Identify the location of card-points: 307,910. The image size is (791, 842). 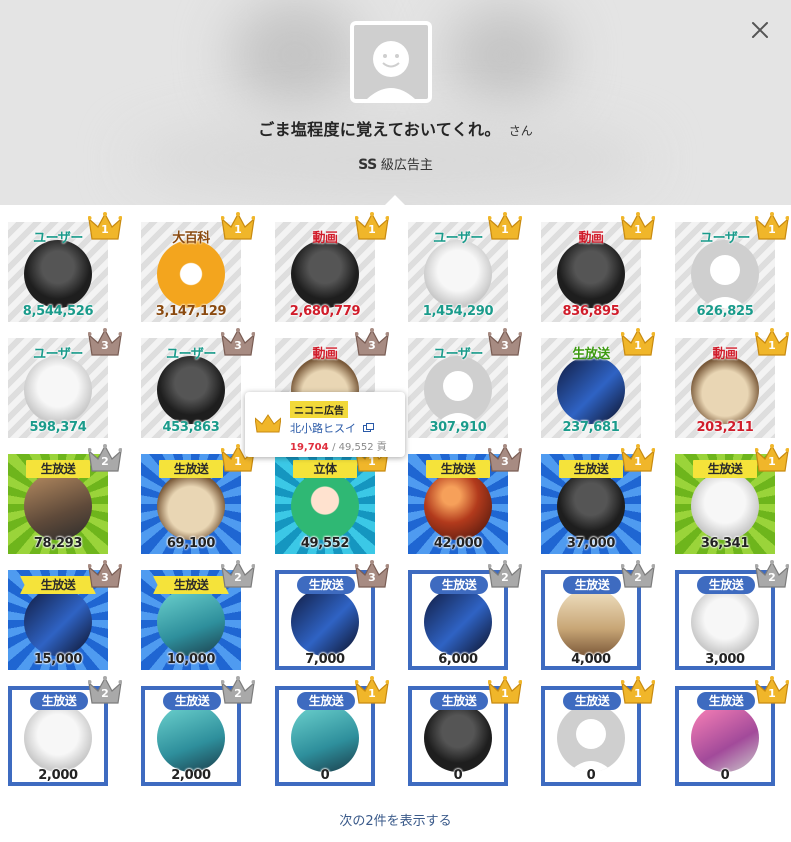
(458, 427).